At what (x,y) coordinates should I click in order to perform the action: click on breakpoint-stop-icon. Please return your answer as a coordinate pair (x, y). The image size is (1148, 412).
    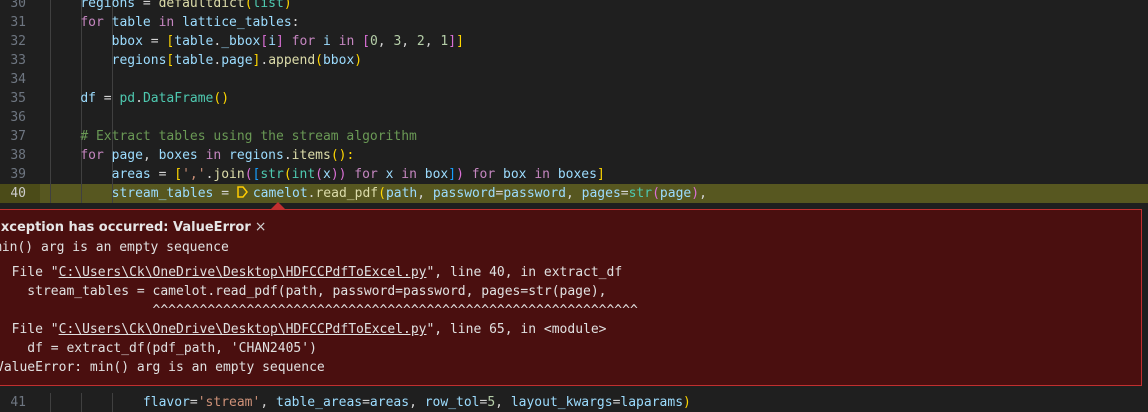
    Looking at the image, I should click on (242, 192).